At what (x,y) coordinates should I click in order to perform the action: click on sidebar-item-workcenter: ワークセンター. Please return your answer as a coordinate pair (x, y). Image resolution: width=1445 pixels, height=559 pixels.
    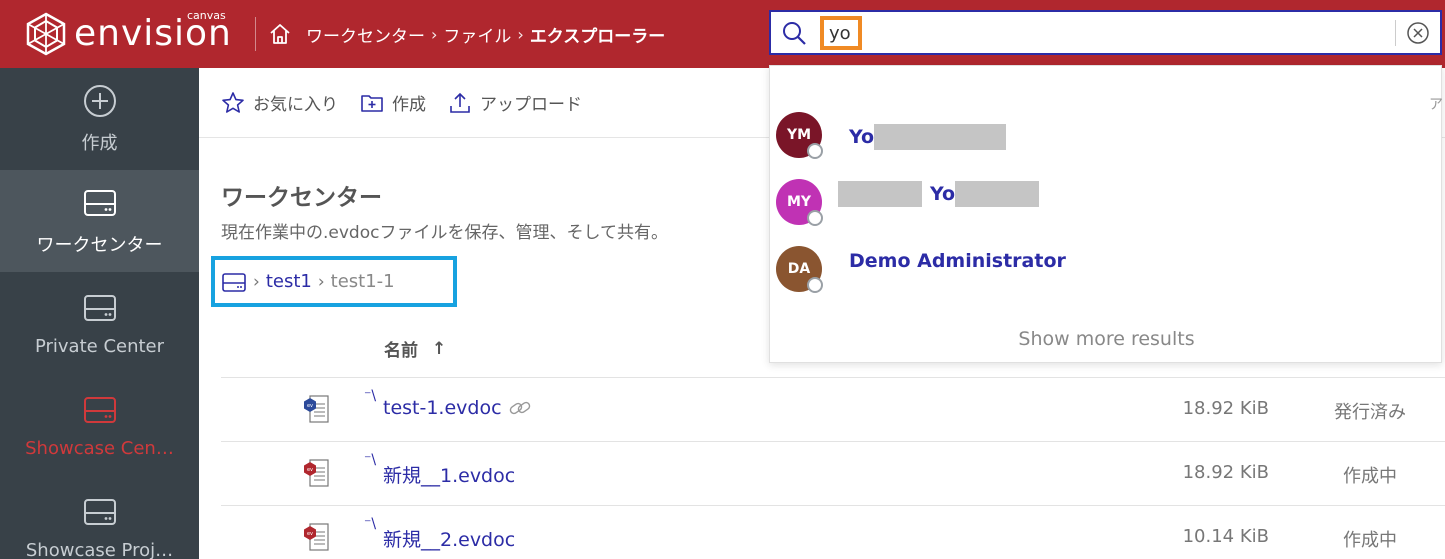
    Looking at the image, I should click on (99, 221).